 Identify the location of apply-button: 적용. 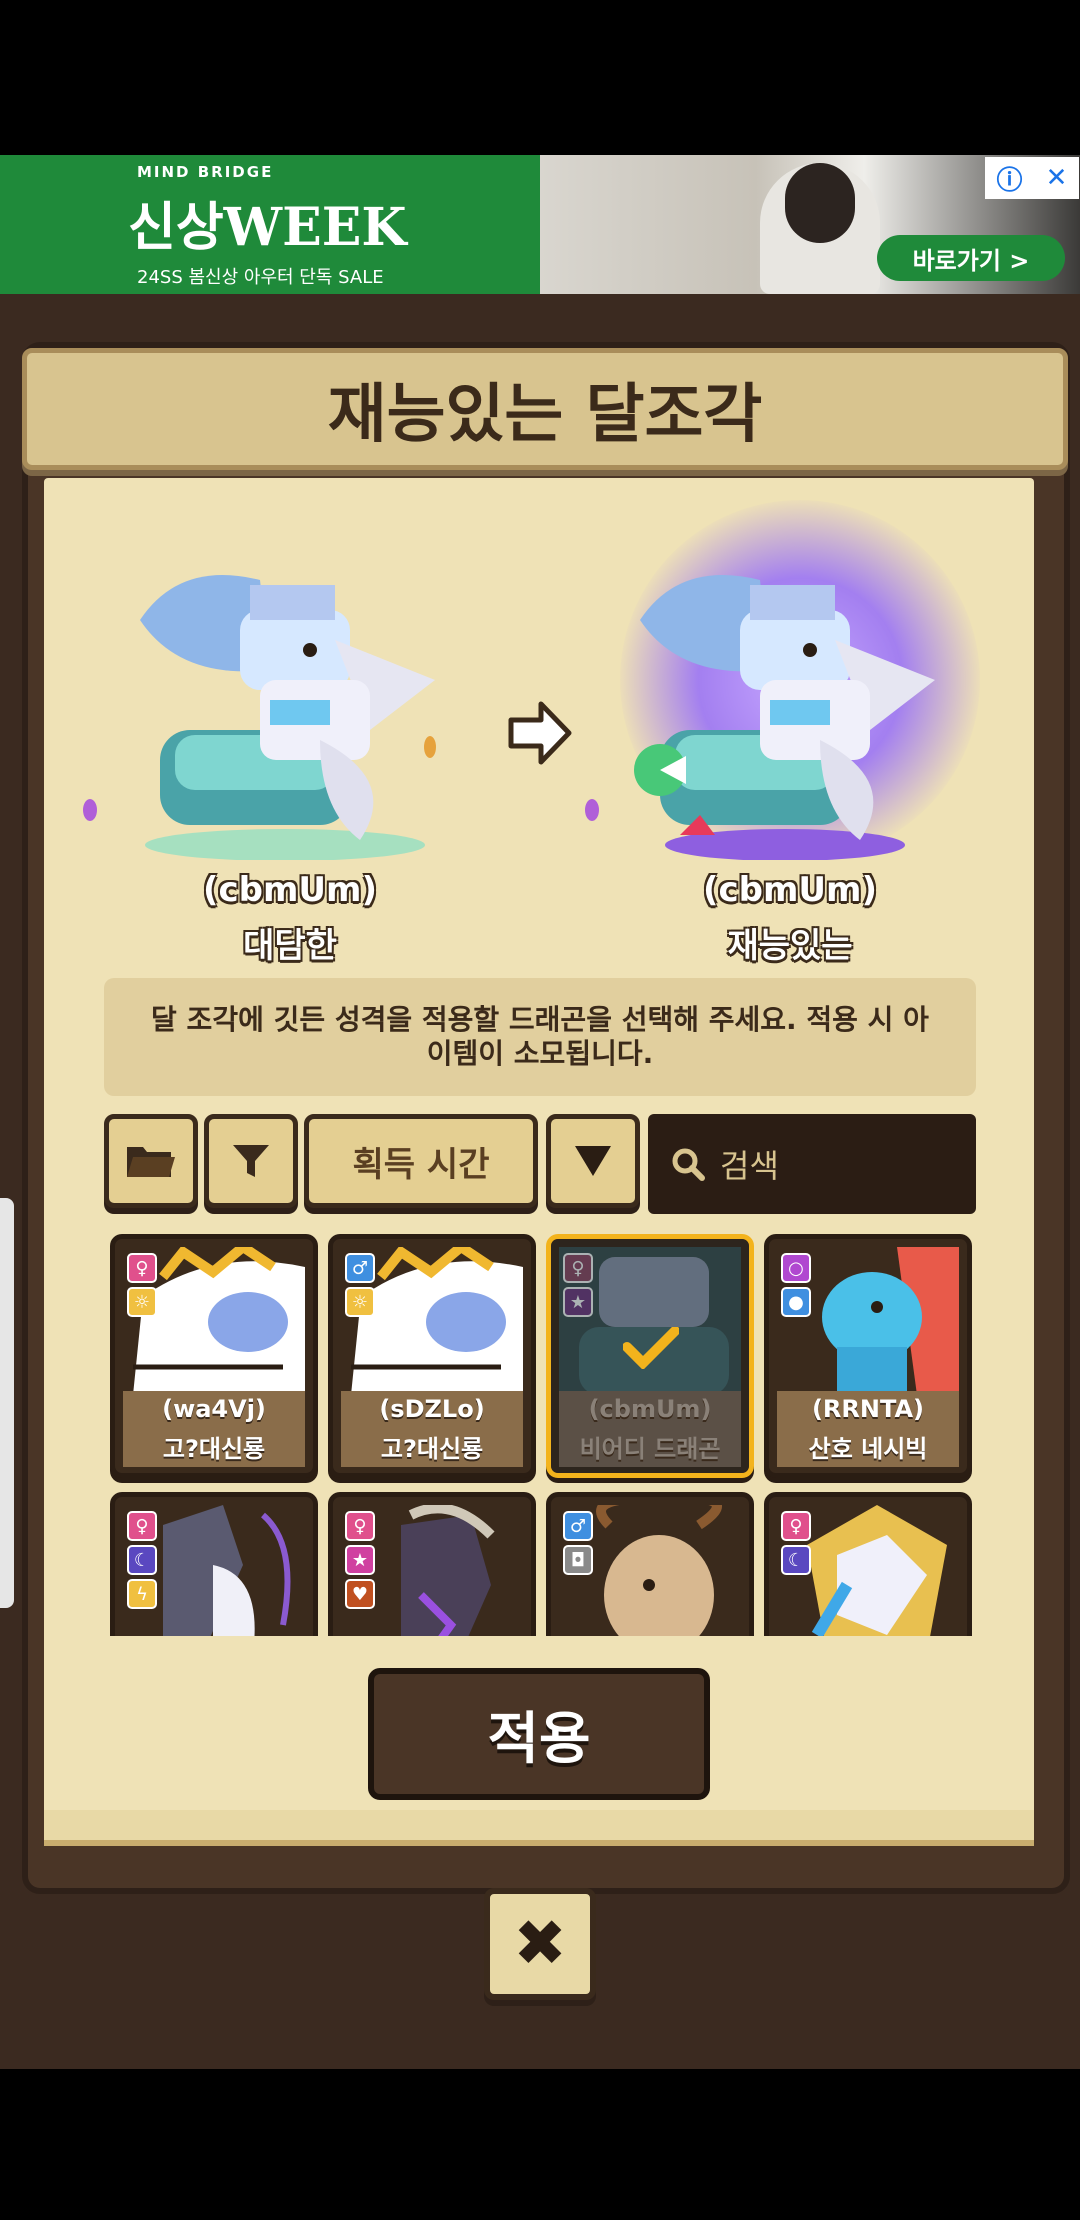
(539, 1734).